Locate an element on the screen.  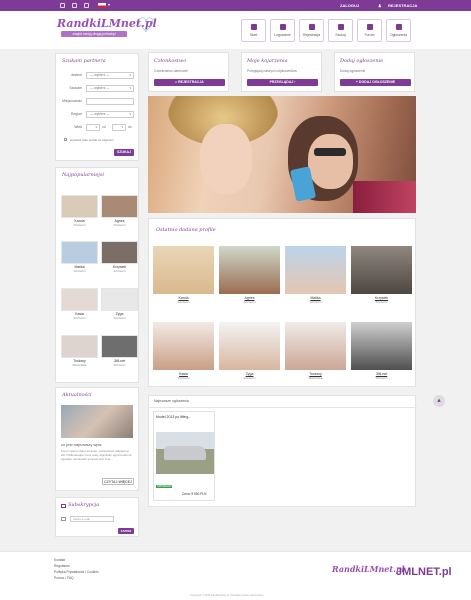
age-to-select: ▾ is located at coordinates (119, 127).